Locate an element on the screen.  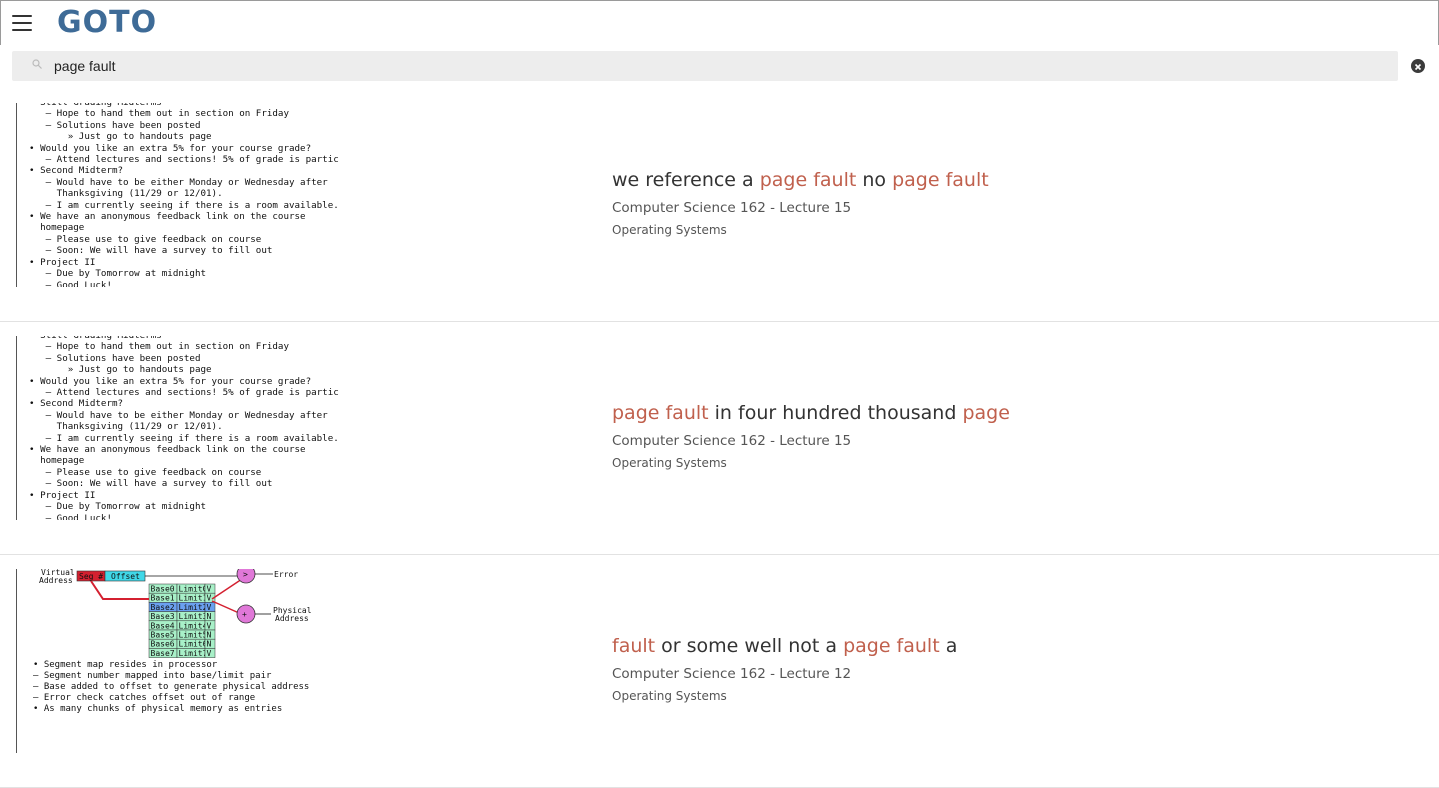
segment-table-text: Limit0 is located at coordinates (193, 589).